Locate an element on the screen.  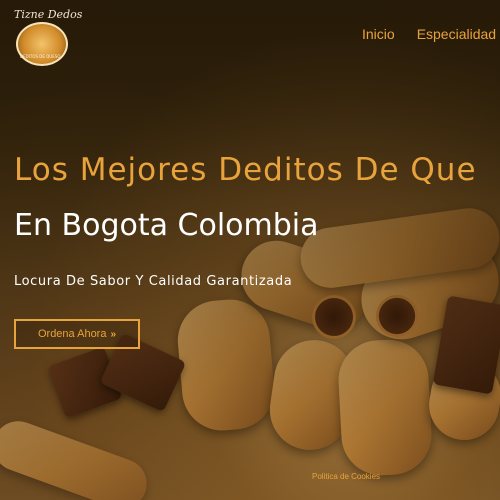
hero-subtitle: En Bogota Colombia is located at coordinates (166, 225).